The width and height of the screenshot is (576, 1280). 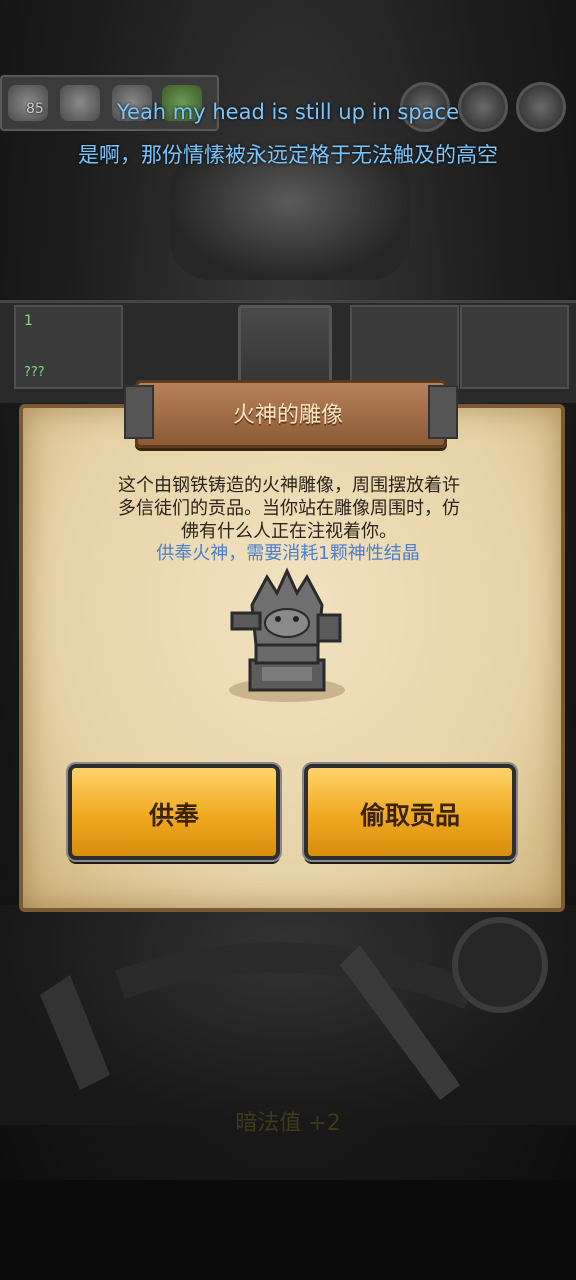 I want to click on dialog-title: 火神的雕像, so click(x=287, y=415).